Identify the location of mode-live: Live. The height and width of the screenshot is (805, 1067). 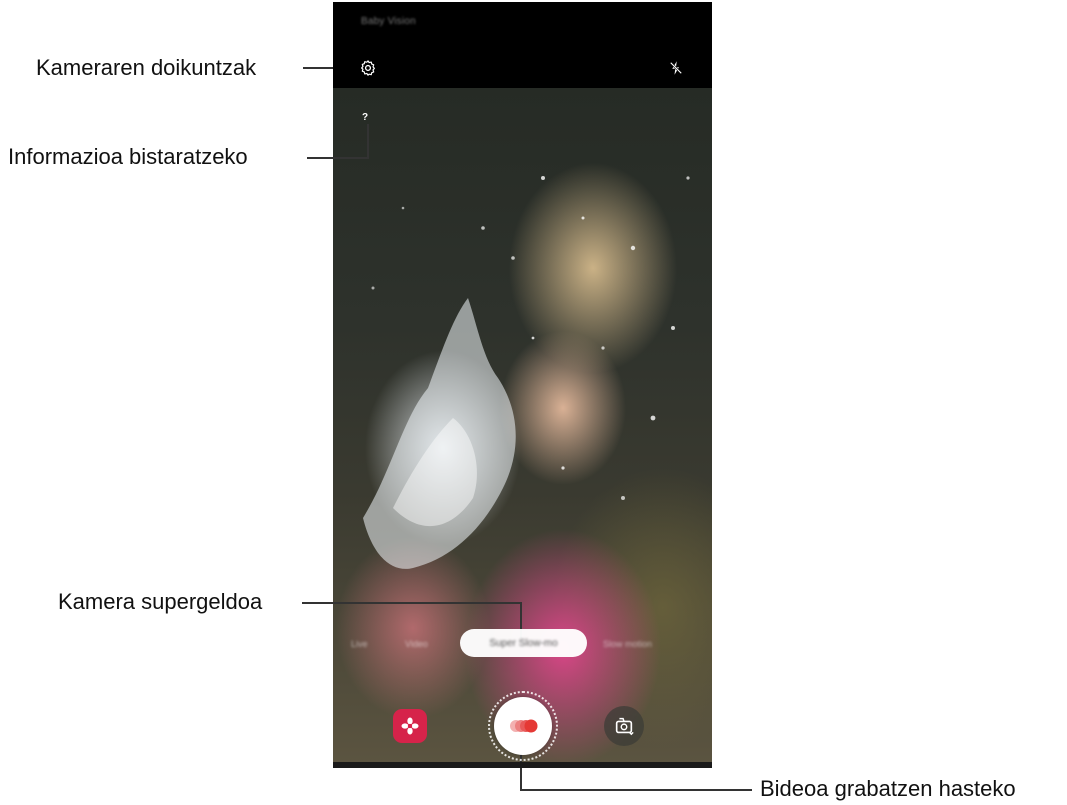
(359, 644).